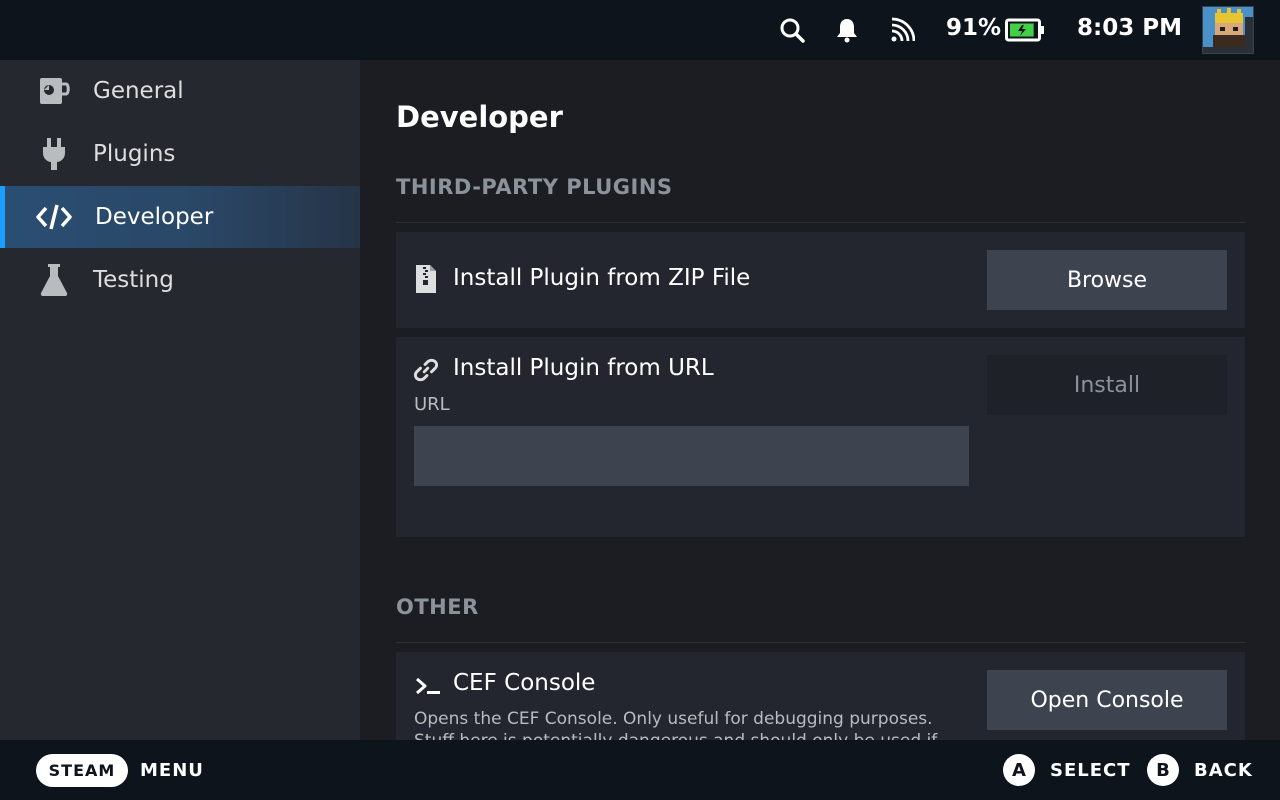  What do you see at coordinates (426, 279) in the screenshot?
I see `zip-file-icon` at bounding box center [426, 279].